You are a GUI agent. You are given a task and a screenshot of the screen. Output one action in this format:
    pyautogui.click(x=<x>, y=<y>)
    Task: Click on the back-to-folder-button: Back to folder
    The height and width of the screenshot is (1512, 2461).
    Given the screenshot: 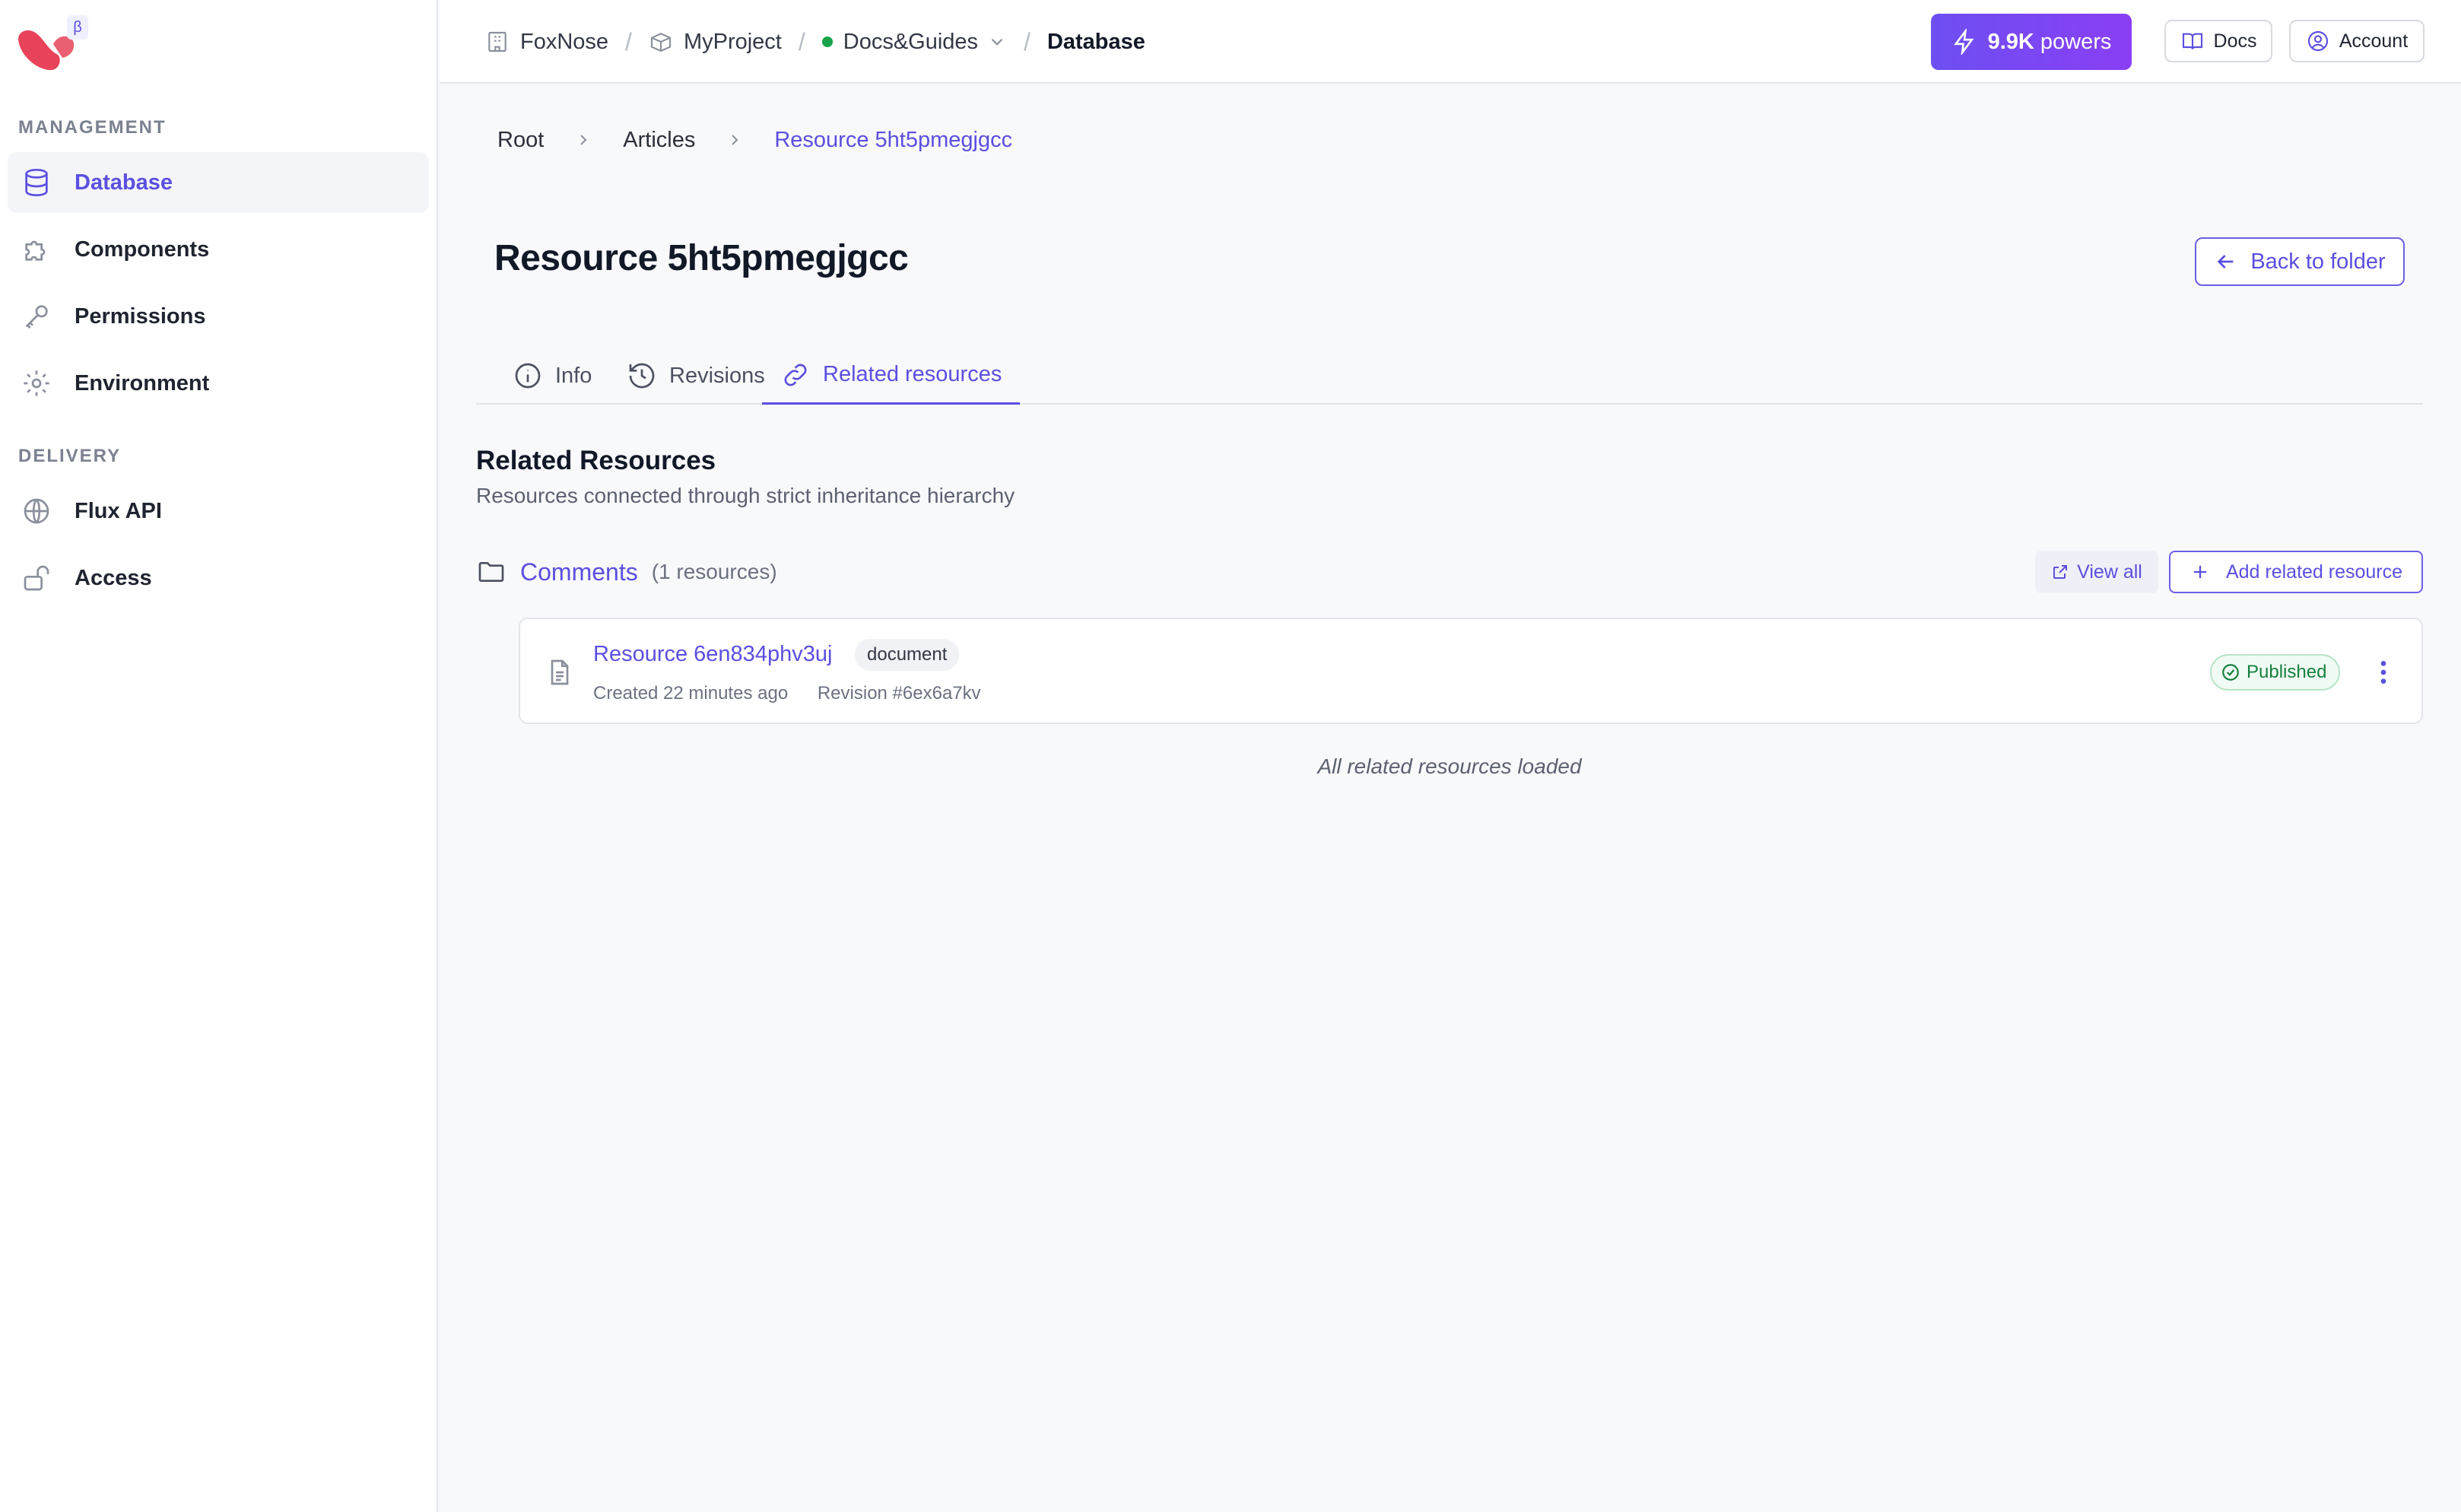 What is the action you would take?
    pyautogui.click(x=2300, y=261)
    